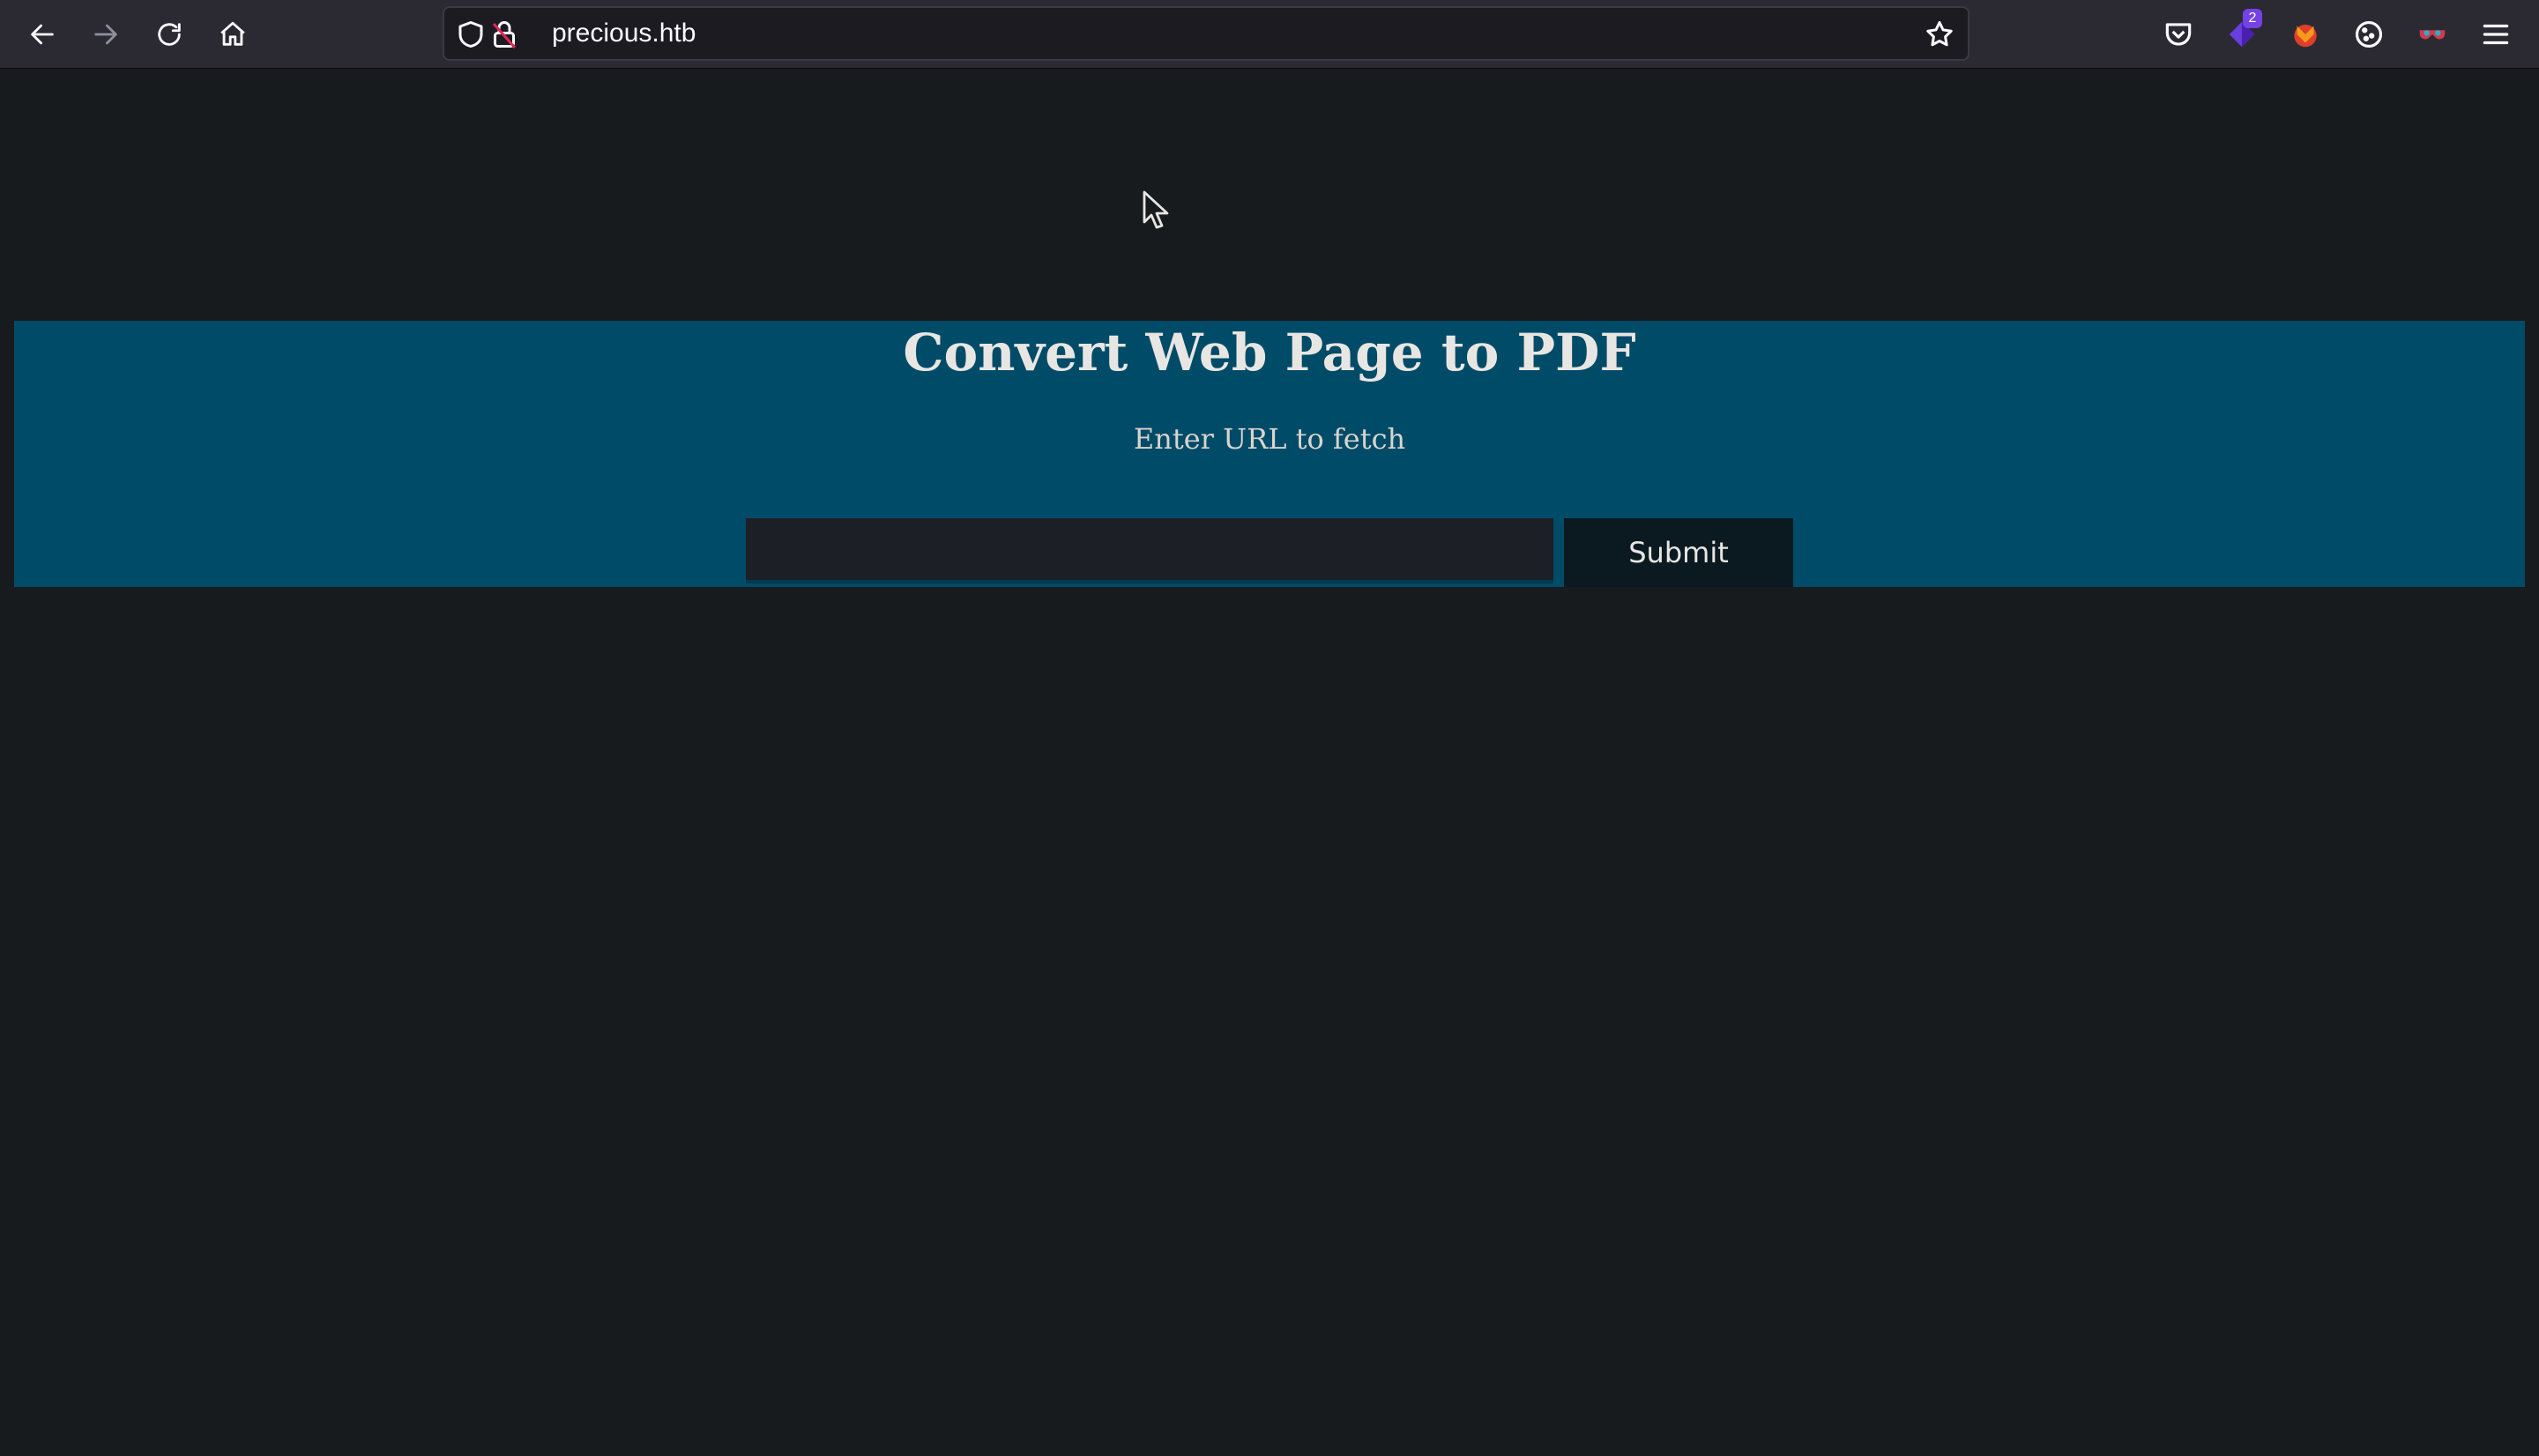  I want to click on menu-button, so click(2496, 34).